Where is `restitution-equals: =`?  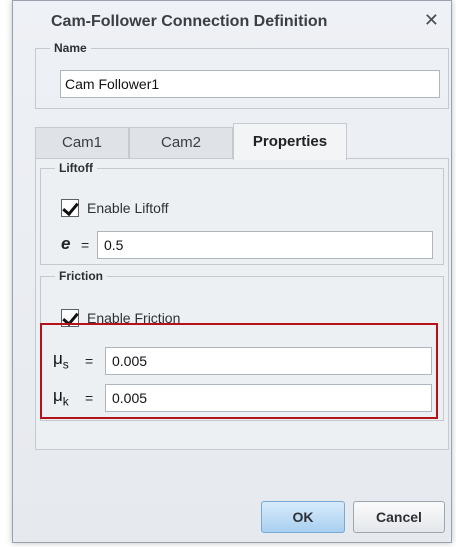 restitution-equals: = is located at coordinates (85, 245).